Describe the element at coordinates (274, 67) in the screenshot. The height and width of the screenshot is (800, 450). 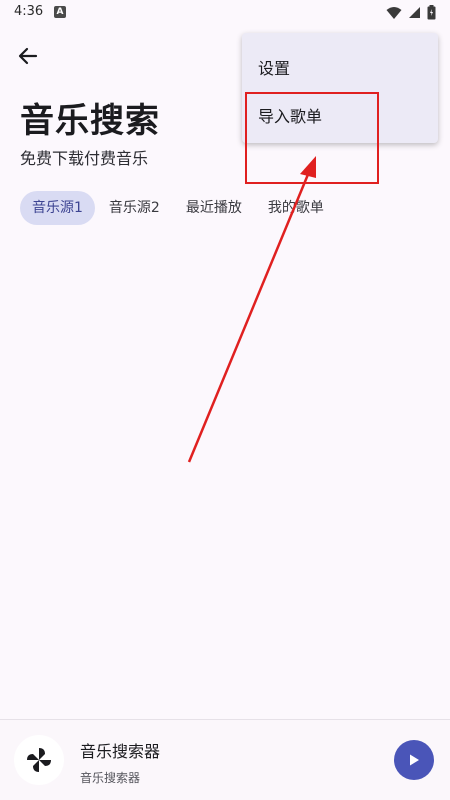
I see `menu-item-settings: 设置` at that location.